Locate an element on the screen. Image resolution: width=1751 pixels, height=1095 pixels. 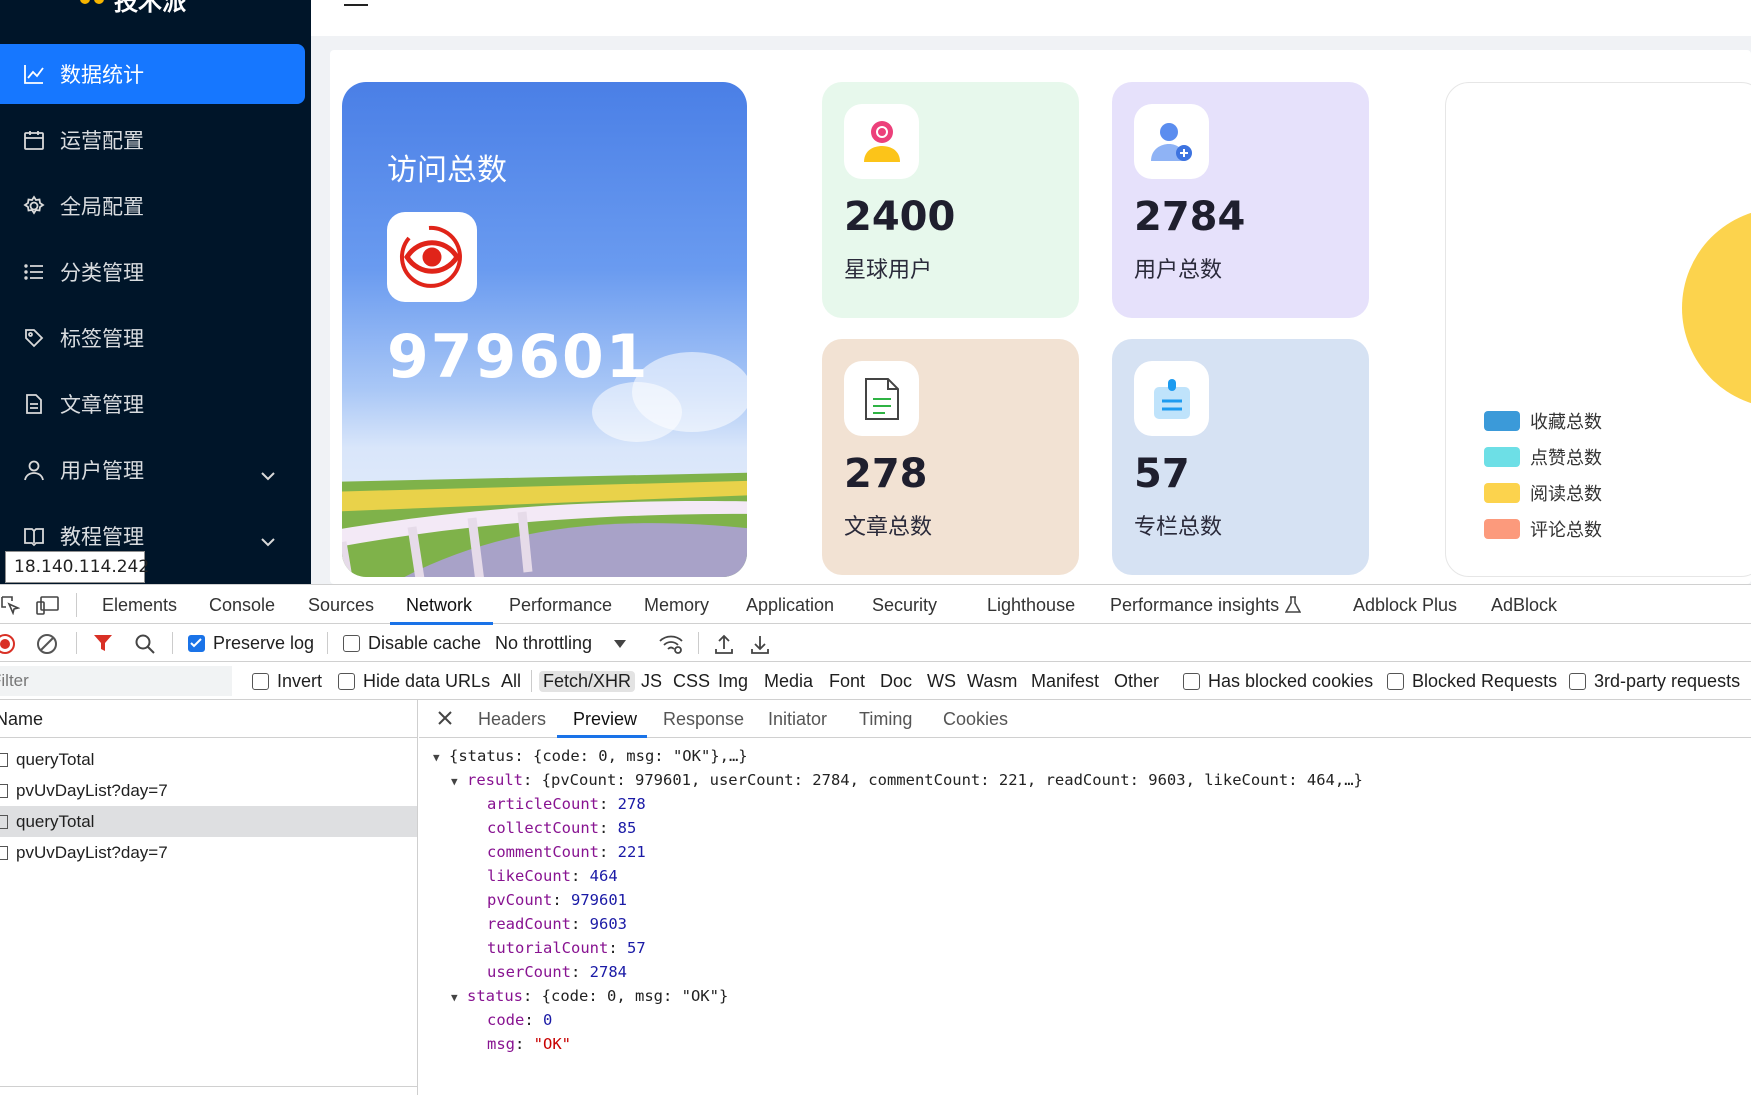
disable-cache-checkbox: Disable cache is located at coordinates (412, 643).